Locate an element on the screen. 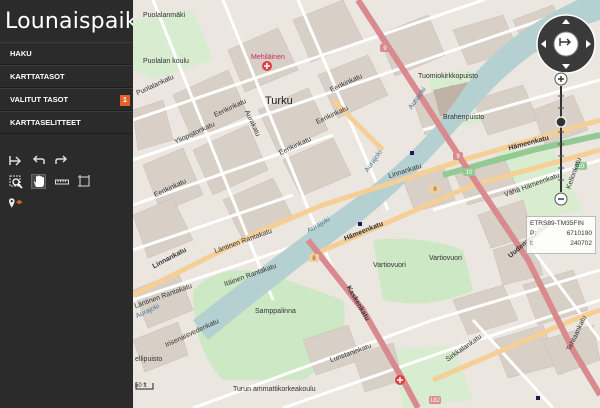 This screenshot has width=600, height=408. pan-control is located at coordinates (566, 44).